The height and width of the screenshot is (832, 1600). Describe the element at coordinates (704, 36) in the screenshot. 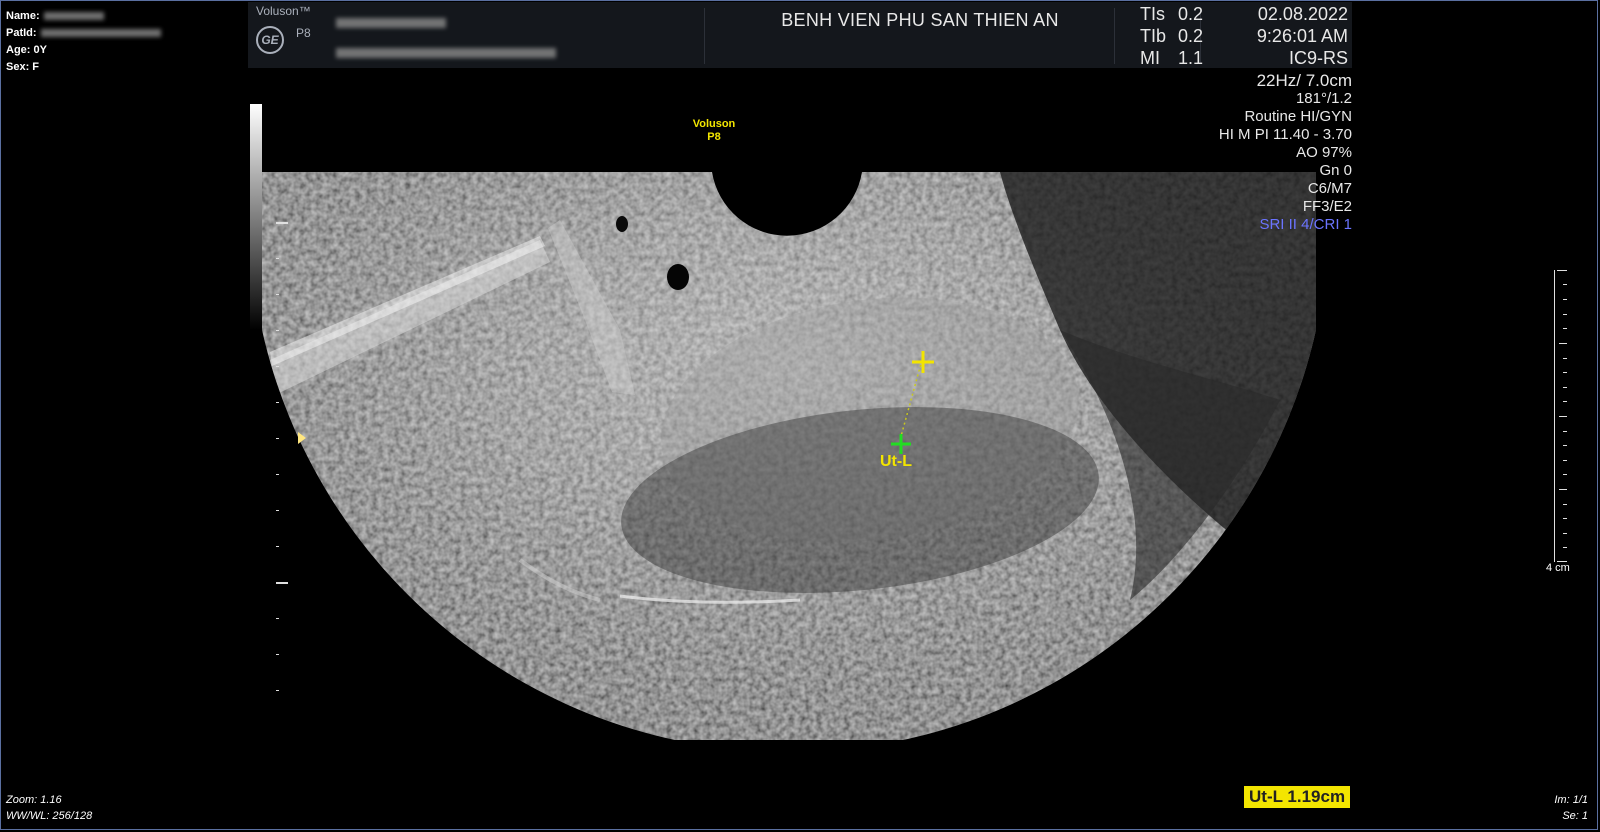

I see `header-divider` at that location.